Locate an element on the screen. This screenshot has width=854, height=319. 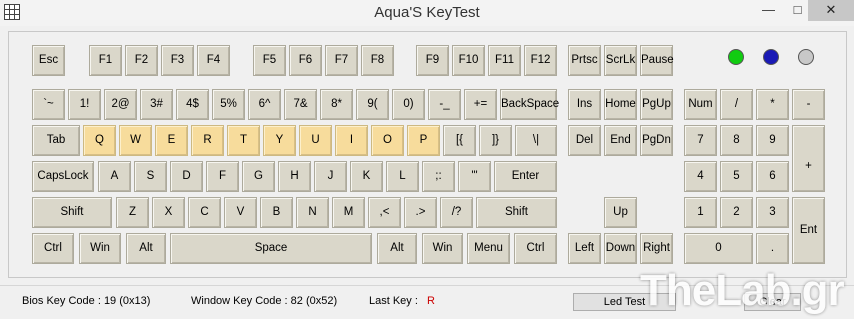
key-h: H is located at coordinates (294, 176).